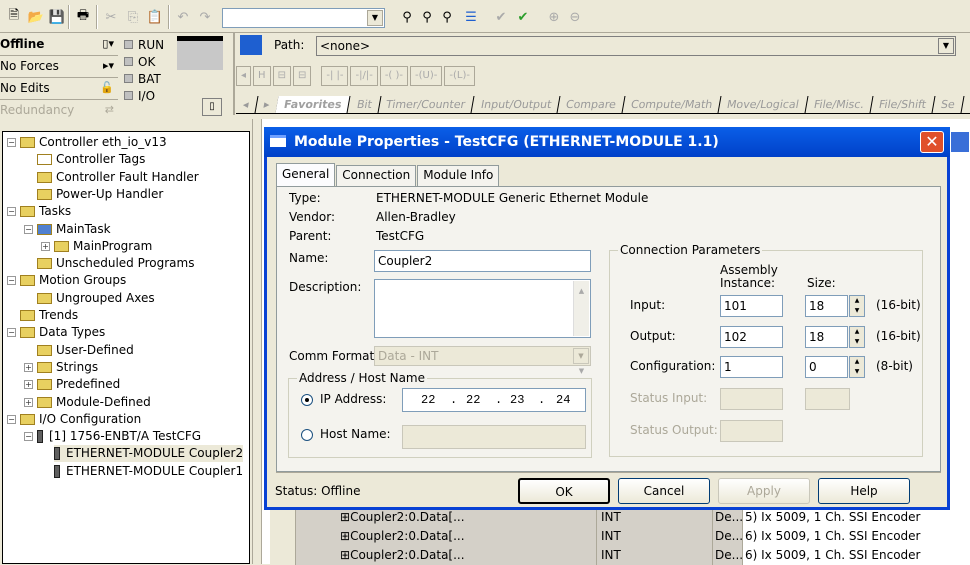  What do you see at coordinates (564, 491) in the screenshot?
I see `ok-button: OK` at bounding box center [564, 491].